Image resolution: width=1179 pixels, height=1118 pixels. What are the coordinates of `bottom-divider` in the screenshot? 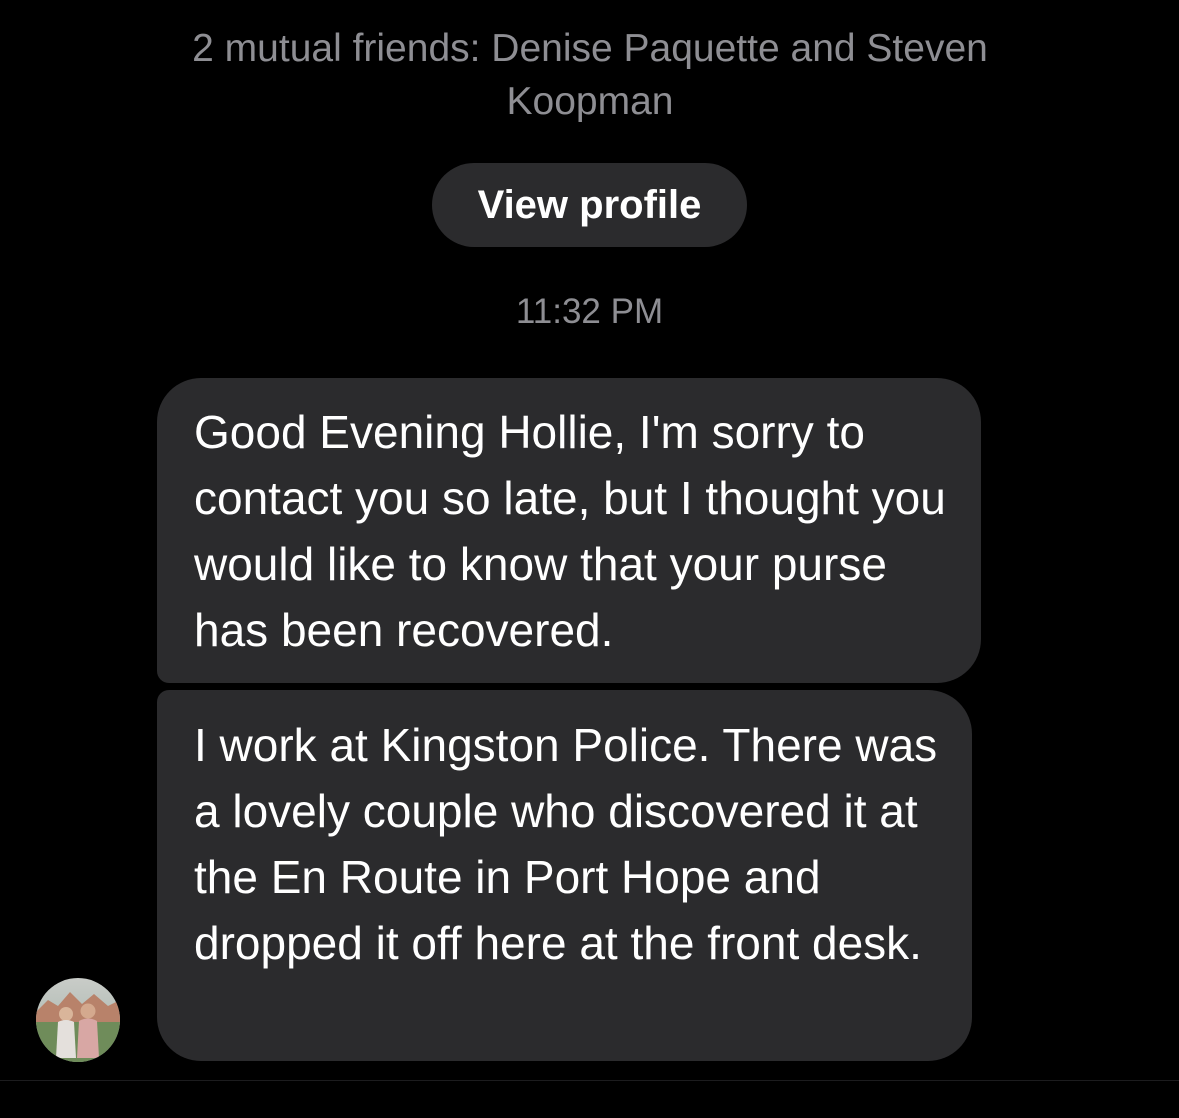 It's located at (589, 1080).